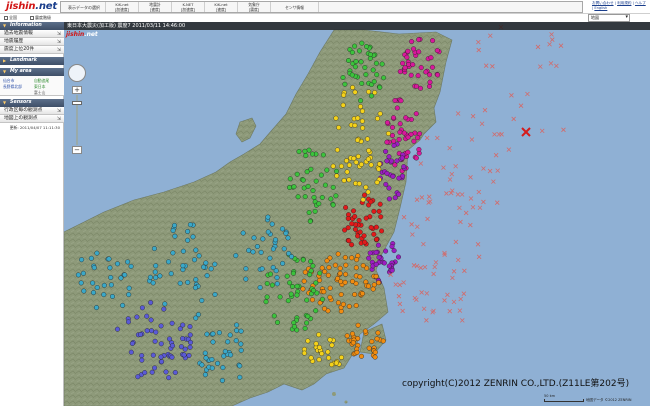 The width and height of the screenshot is (650, 406). Describe the element at coordinates (12, 87) in the screenshot. I see `myarea-nagano: 長野県北部` at that location.